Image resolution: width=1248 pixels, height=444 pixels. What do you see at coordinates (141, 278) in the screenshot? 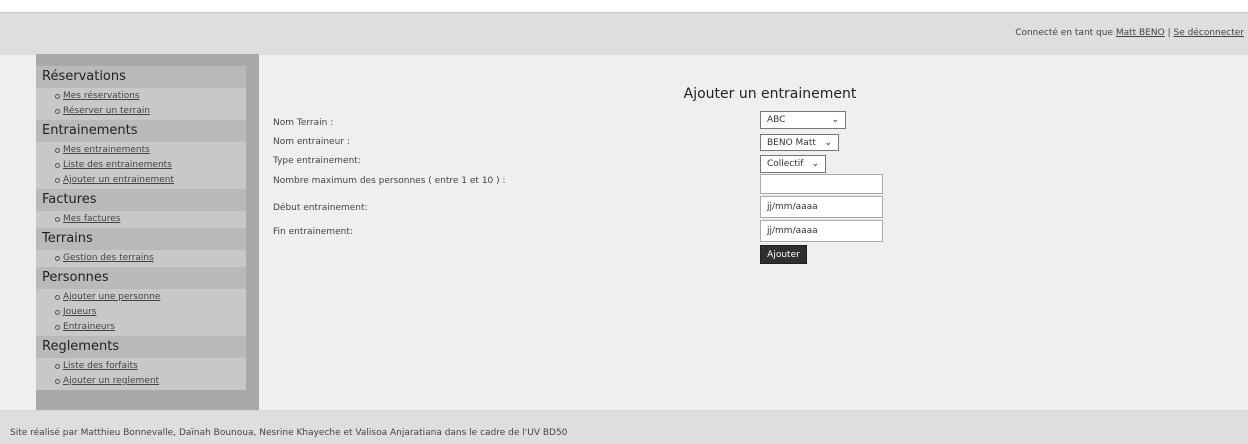
I see `sidebar-section-personnes: Personnes` at bounding box center [141, 278].